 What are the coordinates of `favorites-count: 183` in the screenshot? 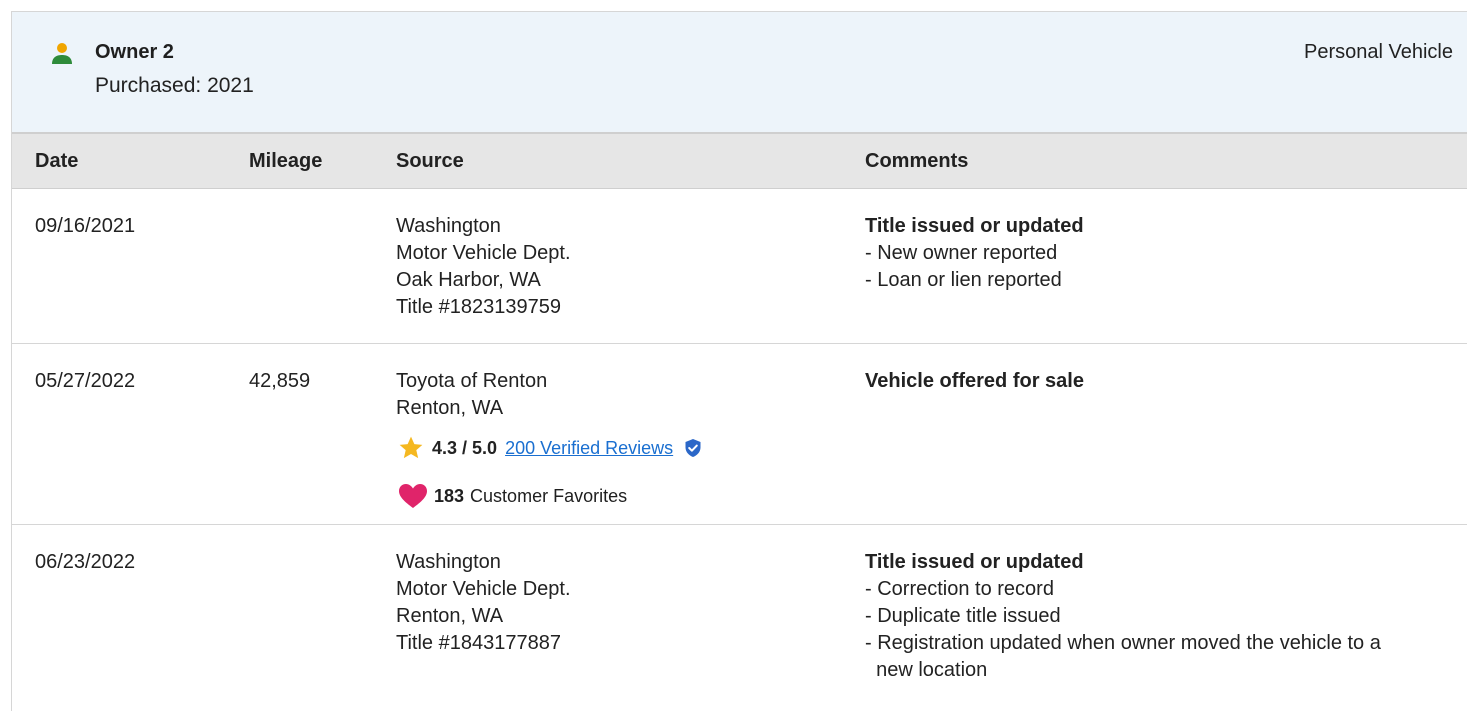 It's located at (449, 495).